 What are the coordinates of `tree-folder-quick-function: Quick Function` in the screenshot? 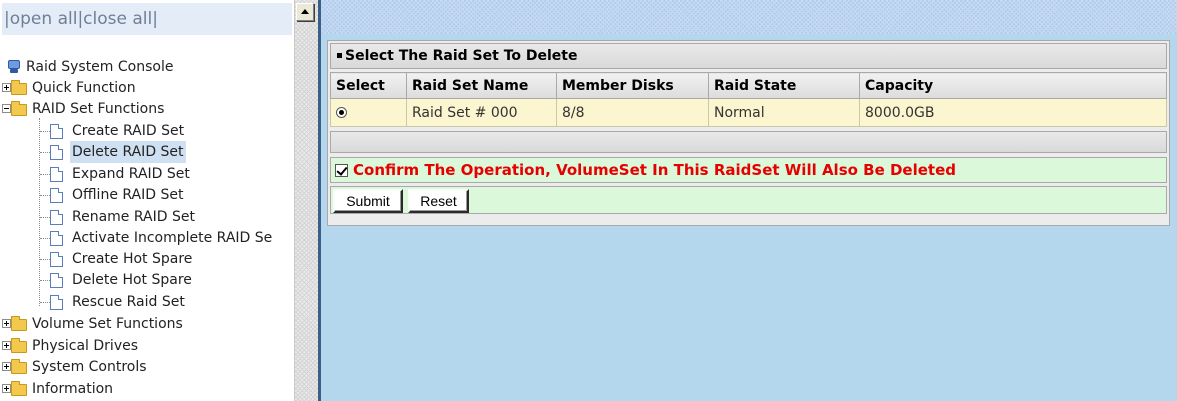 It's located at (69, 88).